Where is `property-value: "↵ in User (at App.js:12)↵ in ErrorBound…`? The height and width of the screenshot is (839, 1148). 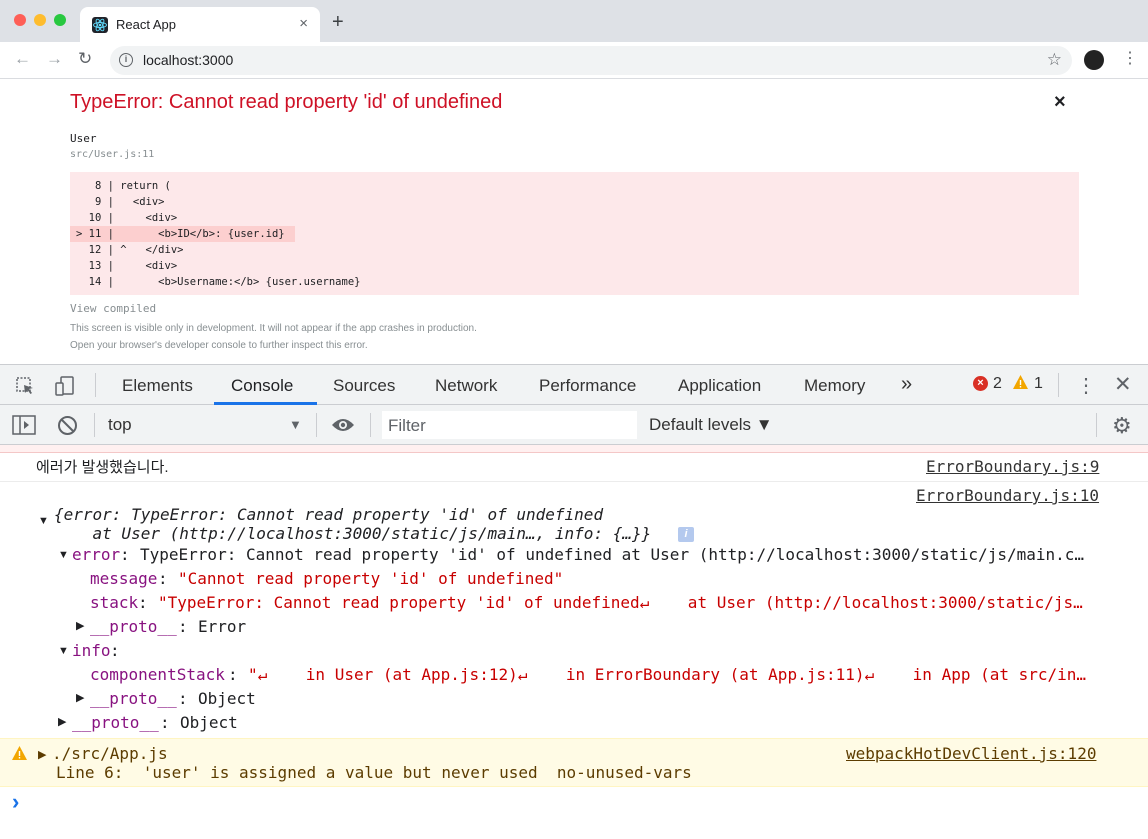
property-value: "↵ in User (at App.js:12)↵ in ErrorBound… is located at coordinates (667, 674).